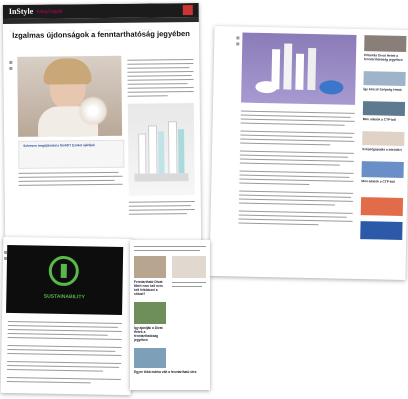 This screenshot has width=408, height=399. Describe the element at coordinates (49, 11) in the screenshot. I see `site-subtitle: Kategóriagyűjt` at that location.